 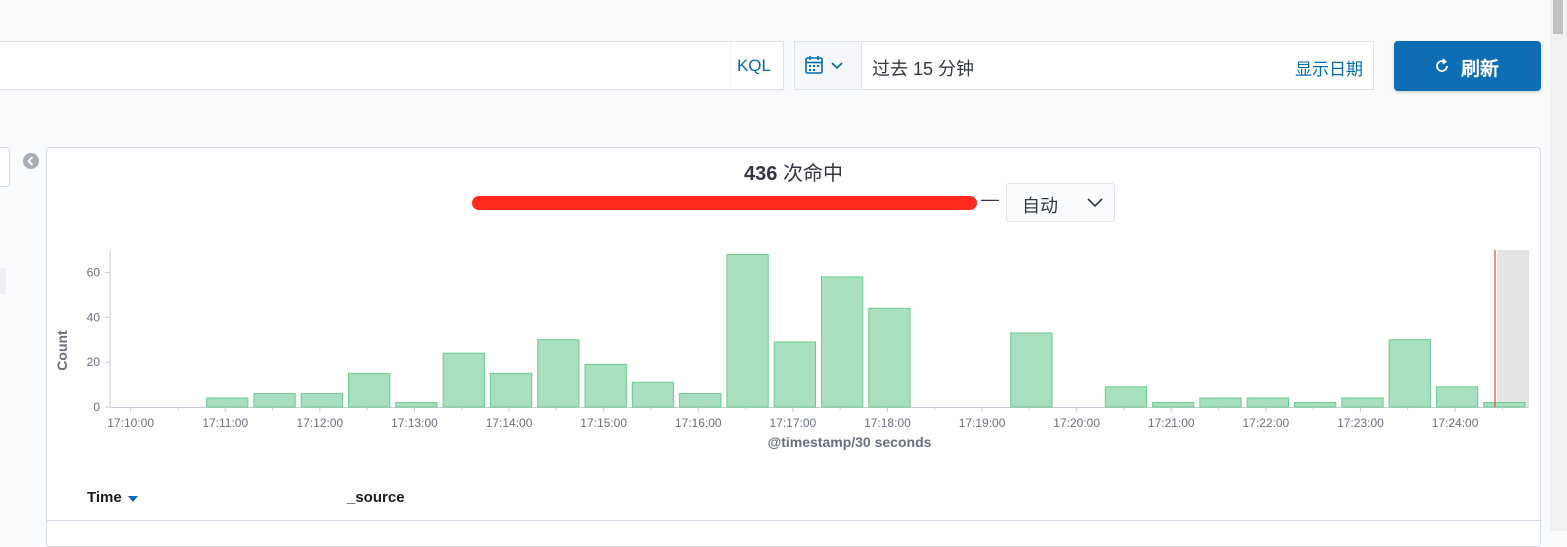 I want to click on chevron-down-icon, so click(x=837, y=66).